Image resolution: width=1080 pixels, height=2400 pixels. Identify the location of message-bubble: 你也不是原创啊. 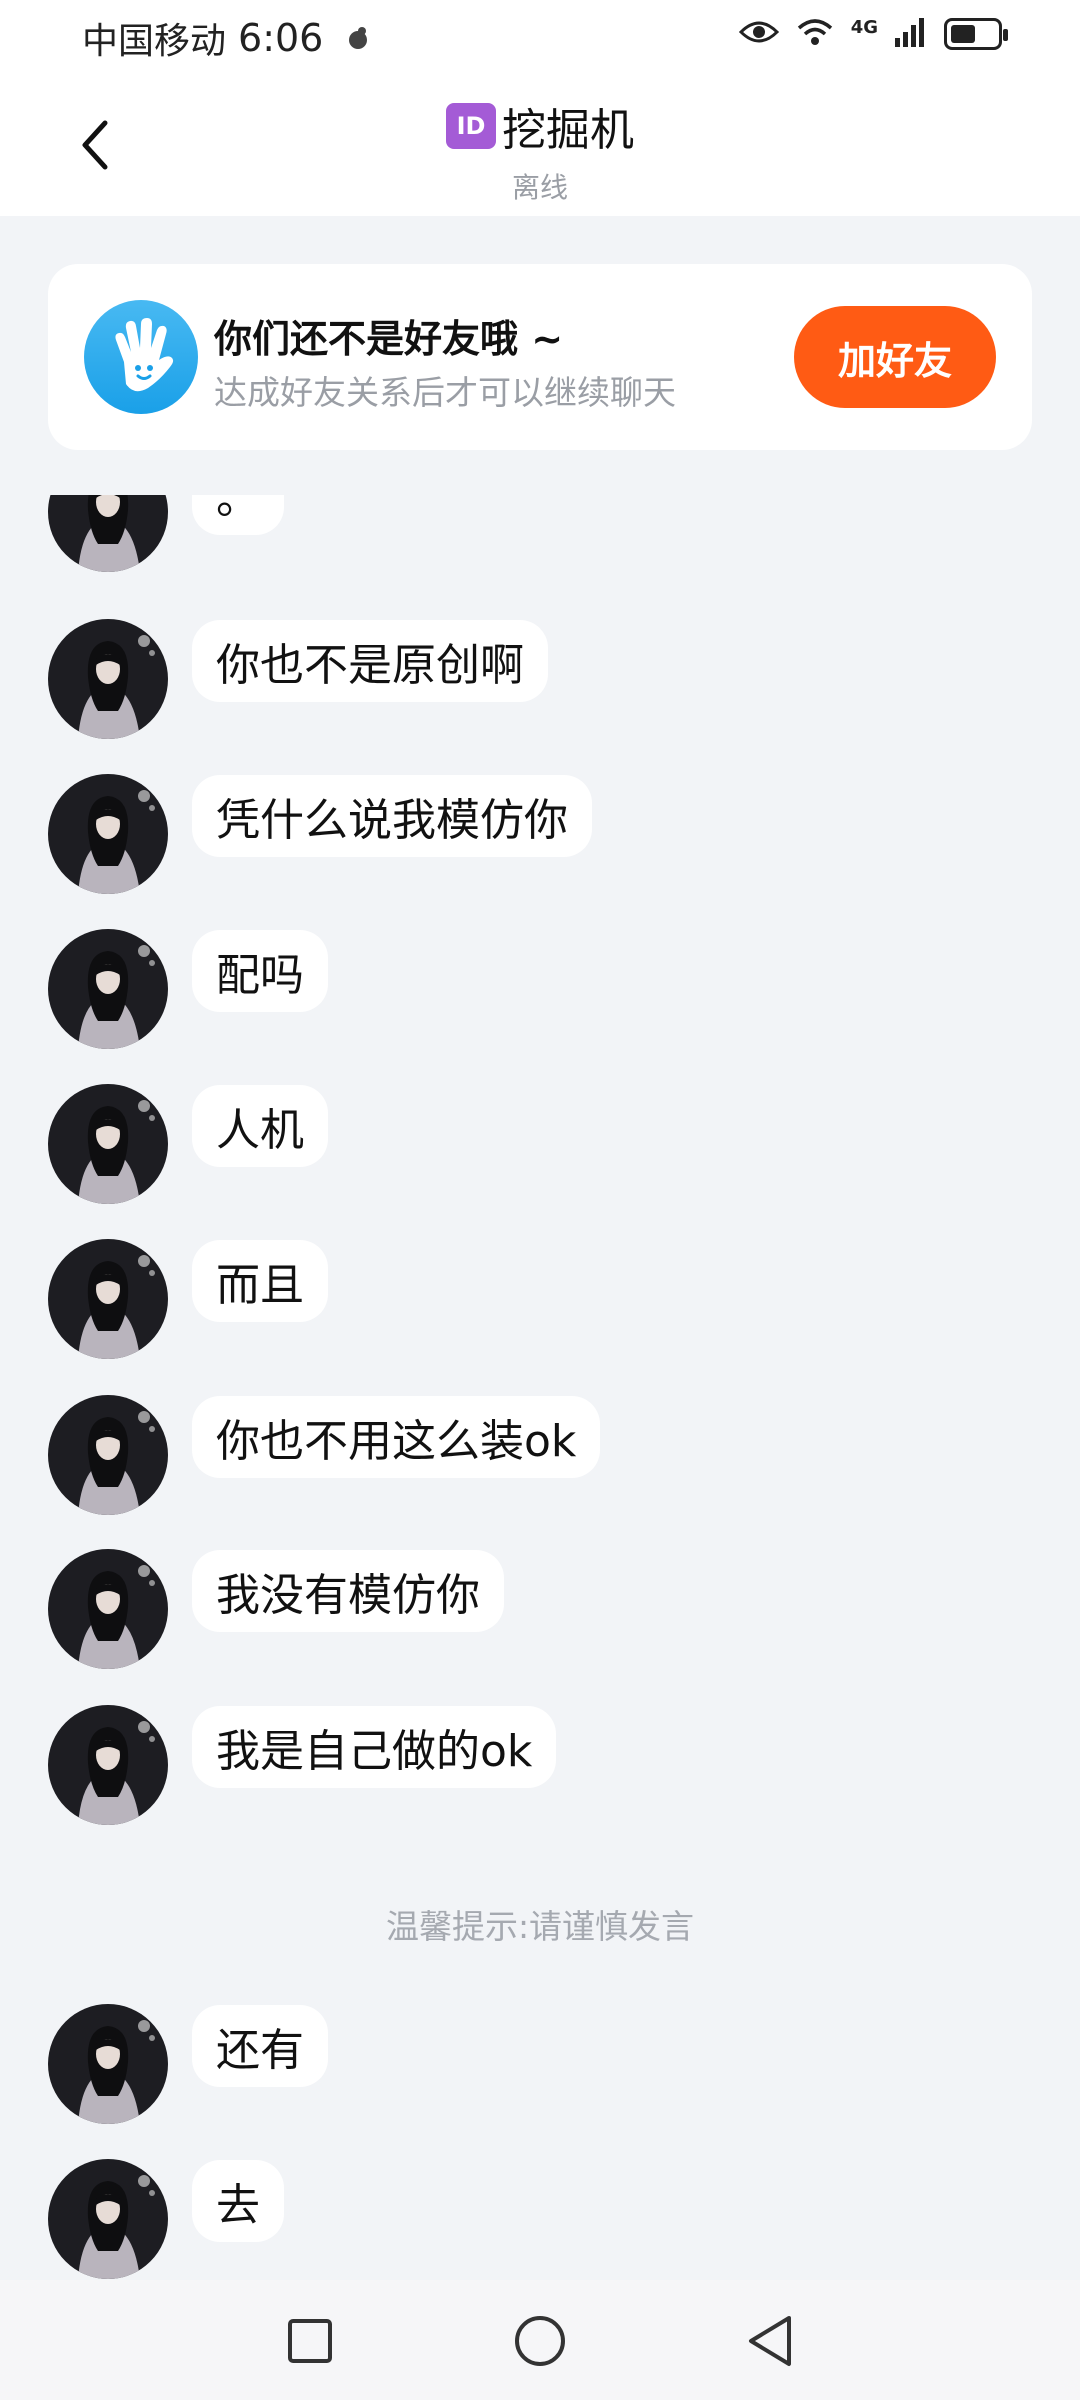
(370, 661).